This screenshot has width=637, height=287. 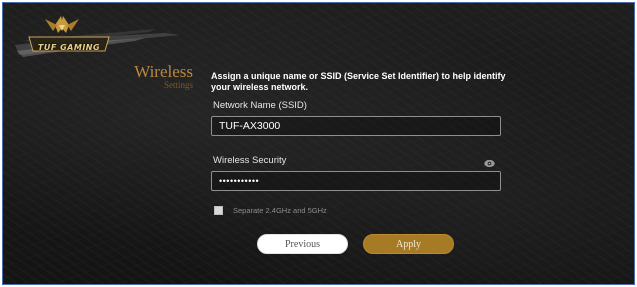 What do you see at coordinates (69, 47) in the screenshot?
I see `logo-wordmark: TUF GAMING` at bounding box center [69, 47].